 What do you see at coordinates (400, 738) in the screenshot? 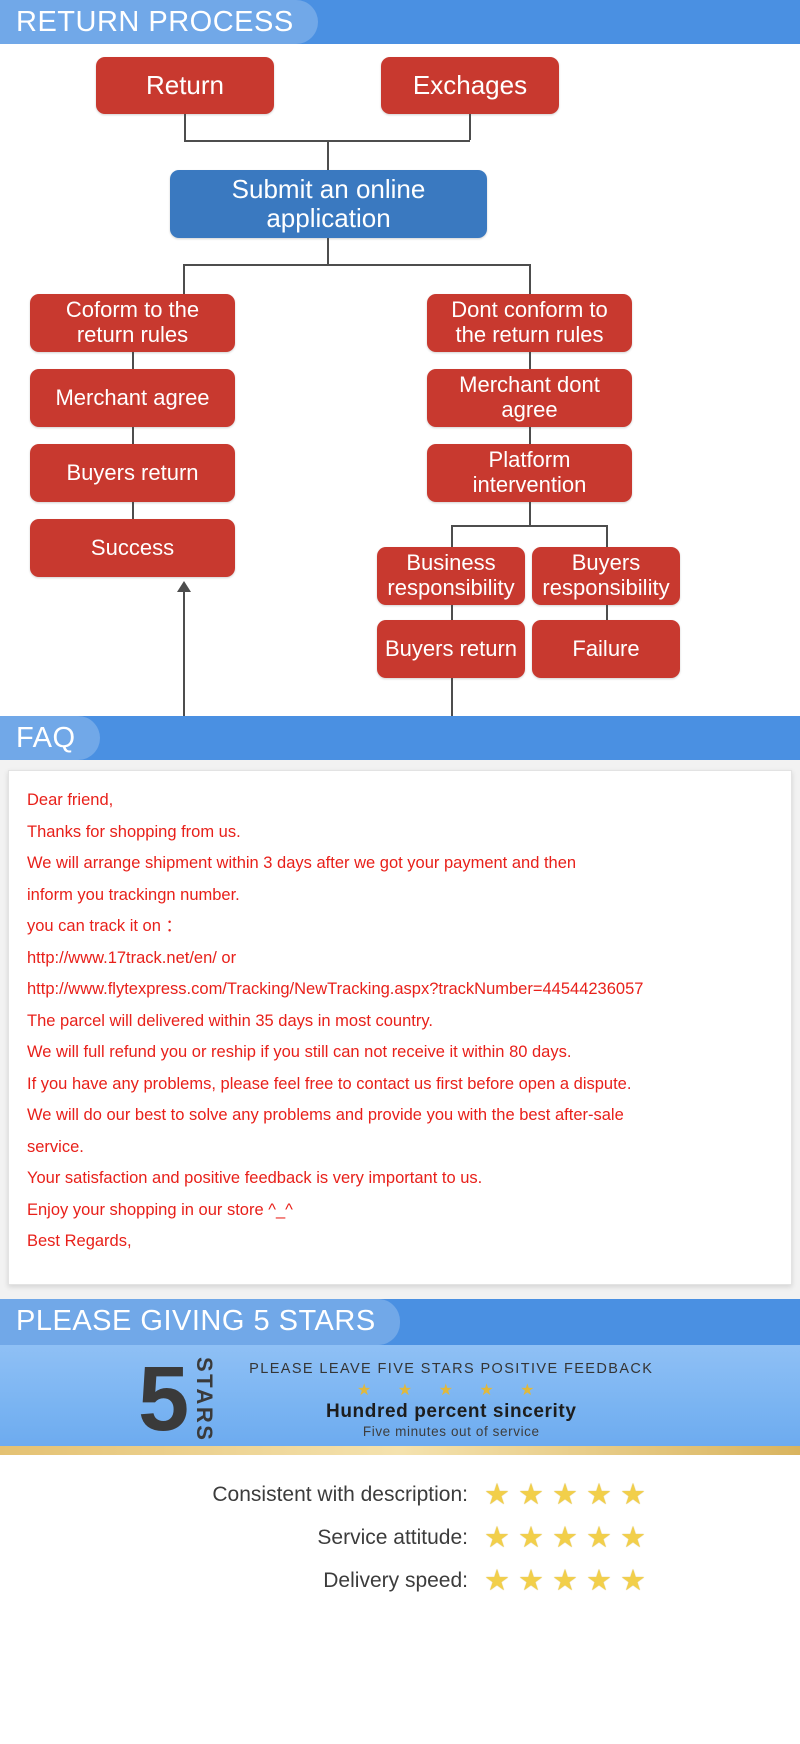
I see `section-header-faq: FAQ` at bounding box center [400, 738].